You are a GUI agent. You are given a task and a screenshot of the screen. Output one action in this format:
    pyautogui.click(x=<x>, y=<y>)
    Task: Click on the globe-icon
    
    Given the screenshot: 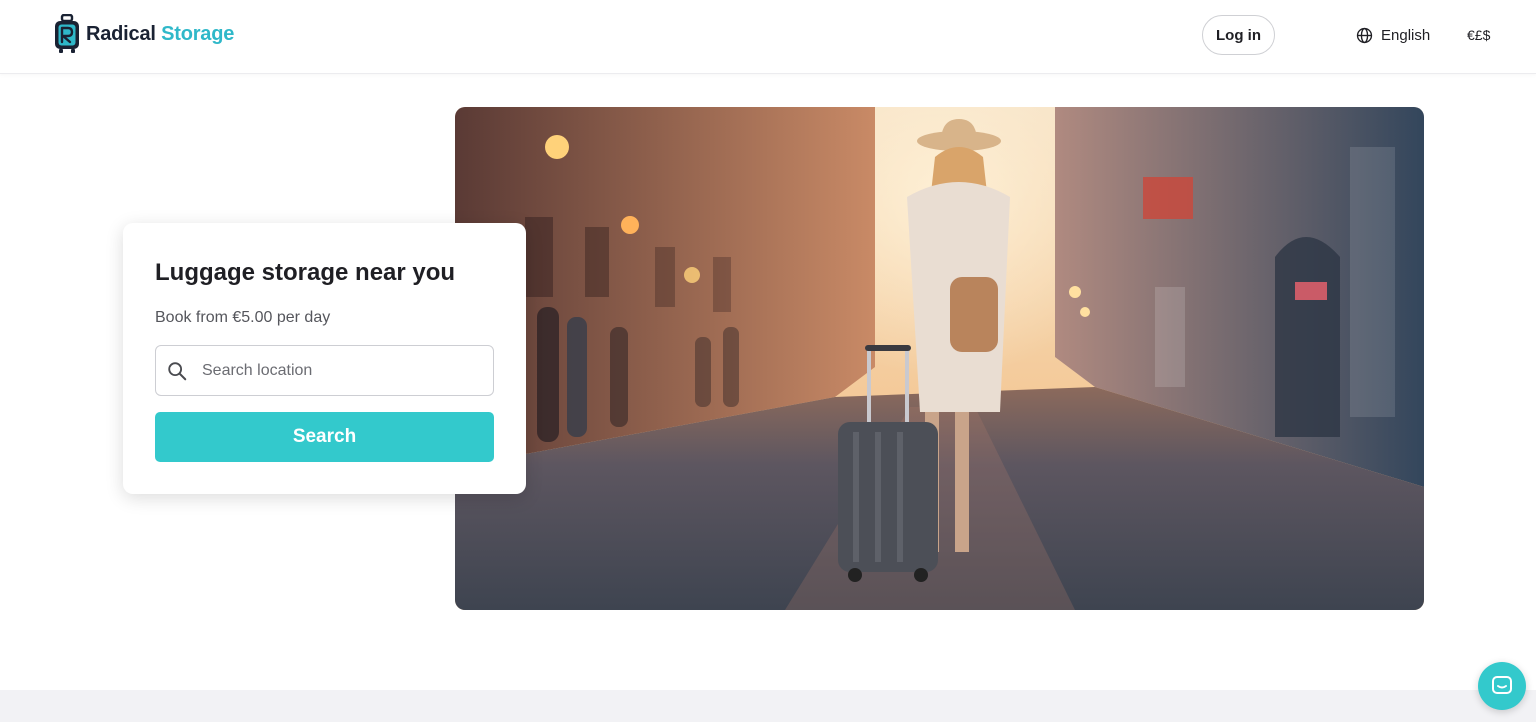 What is the action you would take?
    pyautogui.click(x=1364, y=35)
    